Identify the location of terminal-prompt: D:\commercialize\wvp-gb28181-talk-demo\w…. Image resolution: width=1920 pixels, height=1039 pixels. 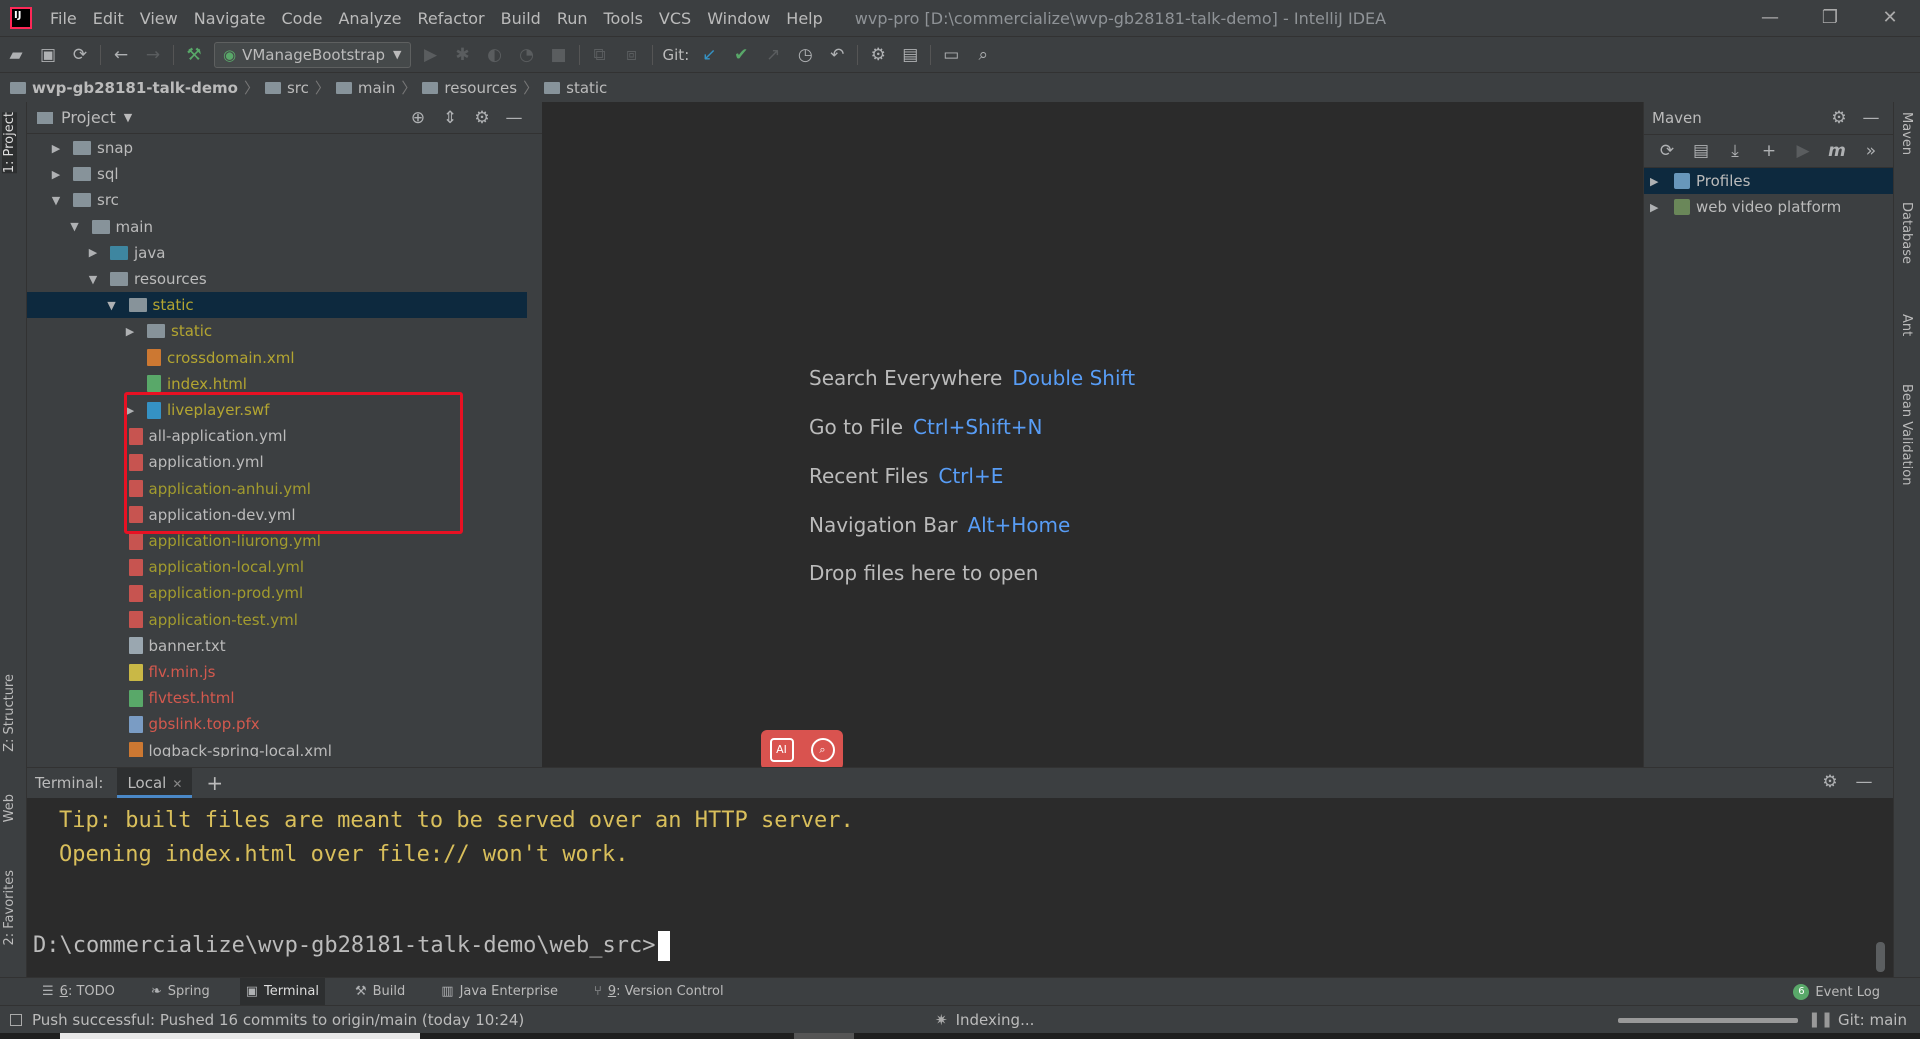
(351, 946).